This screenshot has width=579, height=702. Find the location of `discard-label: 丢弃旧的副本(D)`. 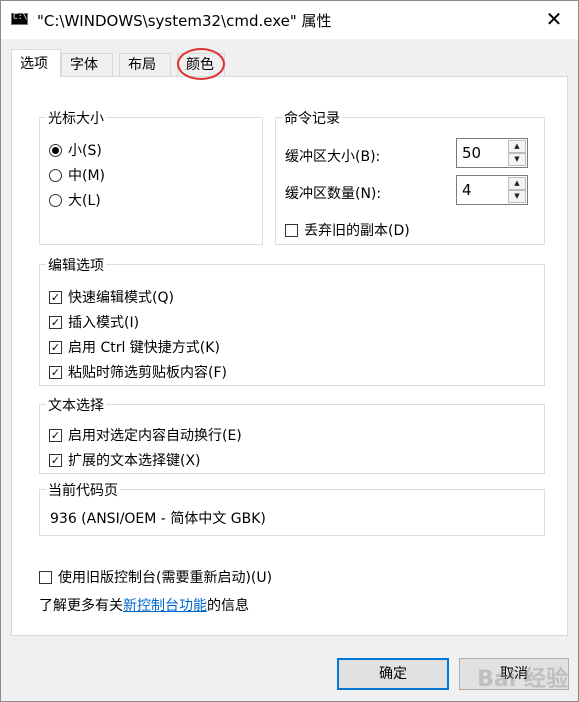

discard-label: 丢弃旧的副本(D) is located at coordinates (357, 231).